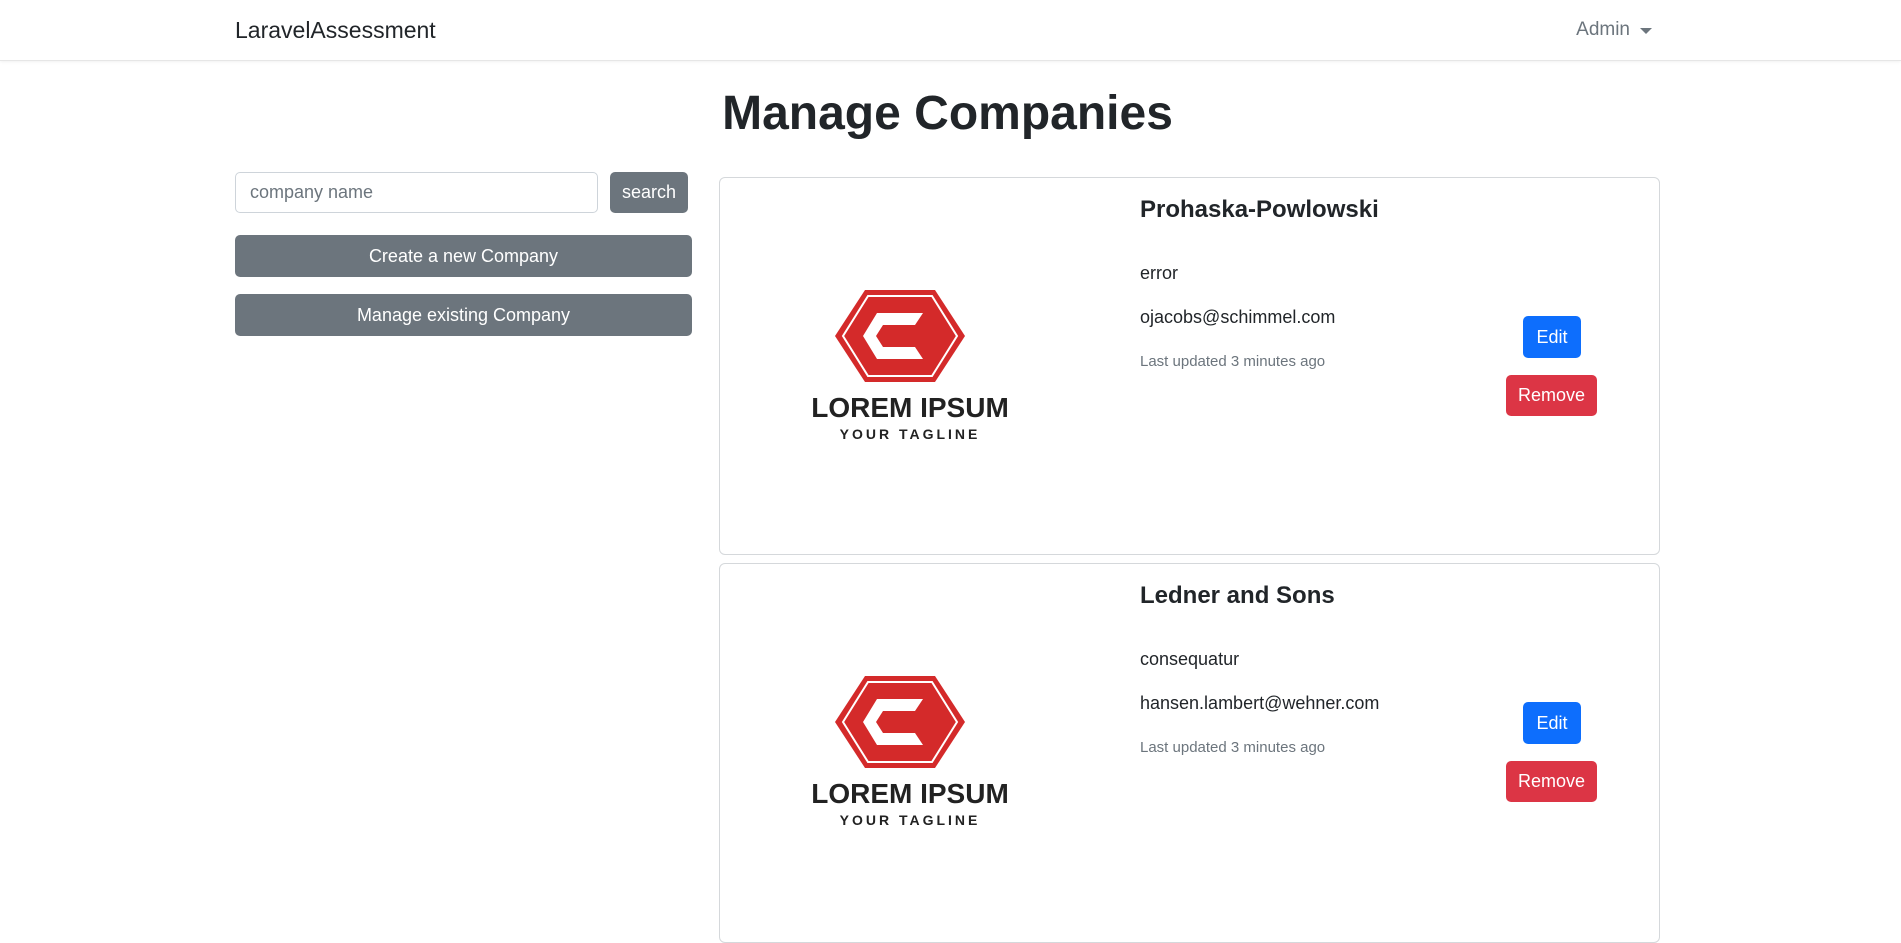 This screenshot has width=1901, height=943. Describe the element at coordinates (416, 192) in the screenshot. I see `company-search-input` at that location.